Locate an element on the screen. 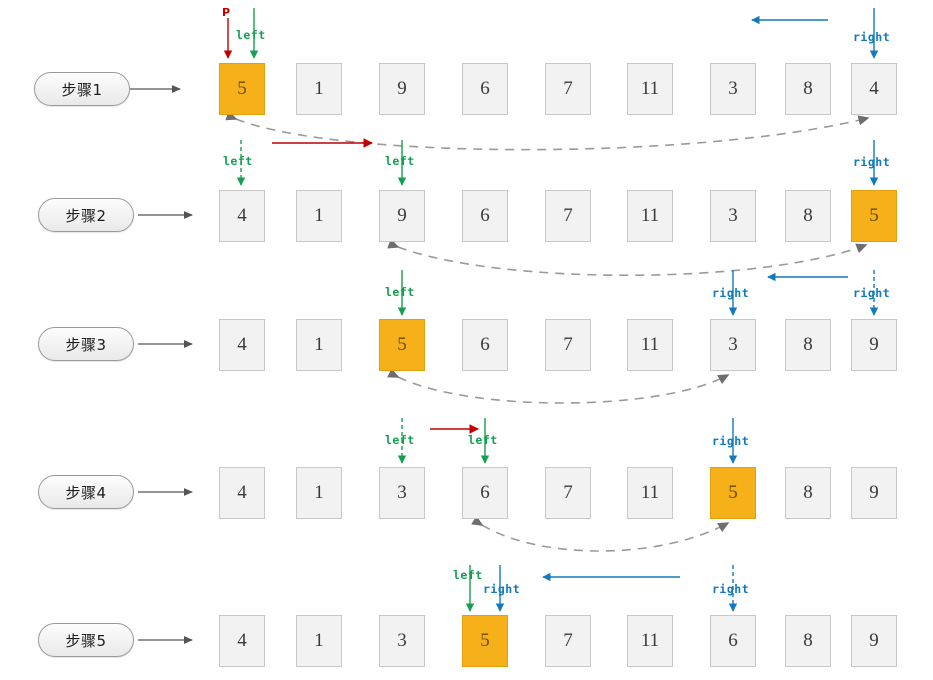 This screenshot has height=680, width=933. step-label-text: 步骤5 is located at coordinates (86, 640).